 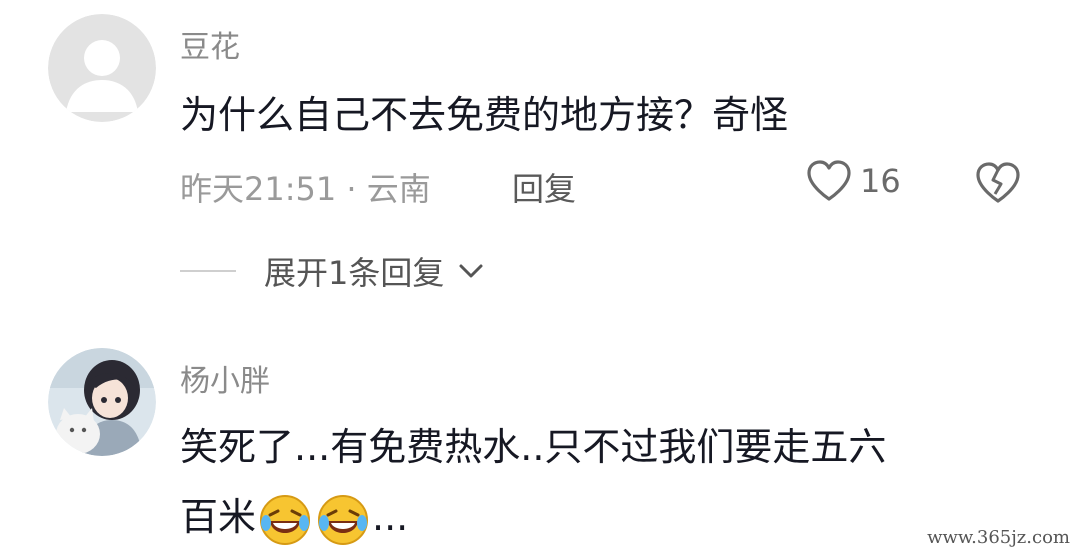 I want to click on divider-line, so click(x=208, y=271).